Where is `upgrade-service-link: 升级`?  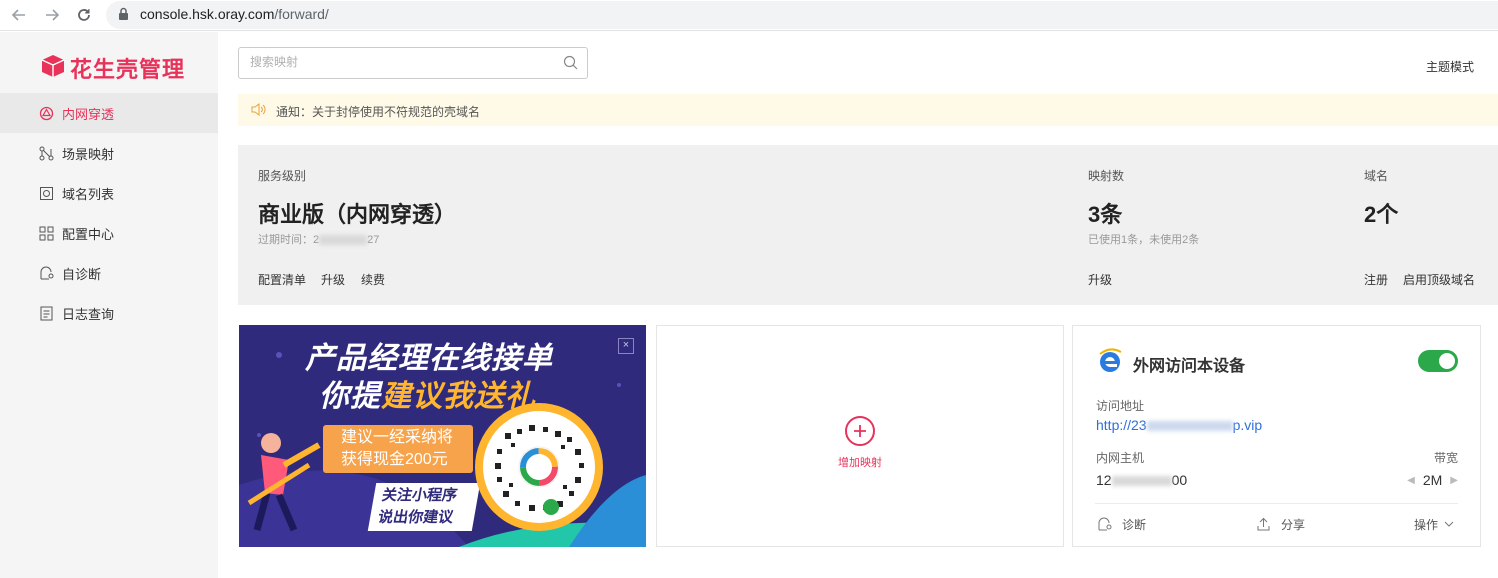
upgrade-service-link: 升级 is located at coordinates (333, 279).